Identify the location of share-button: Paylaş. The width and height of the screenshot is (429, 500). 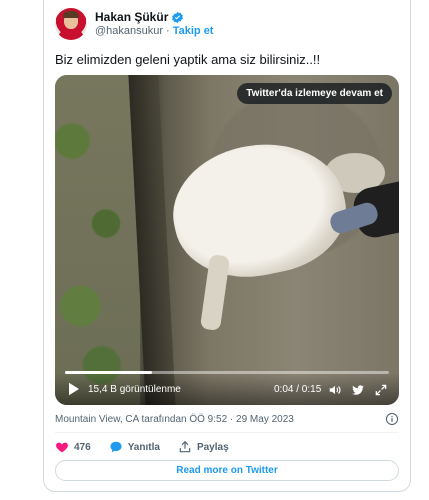
(203, 447).